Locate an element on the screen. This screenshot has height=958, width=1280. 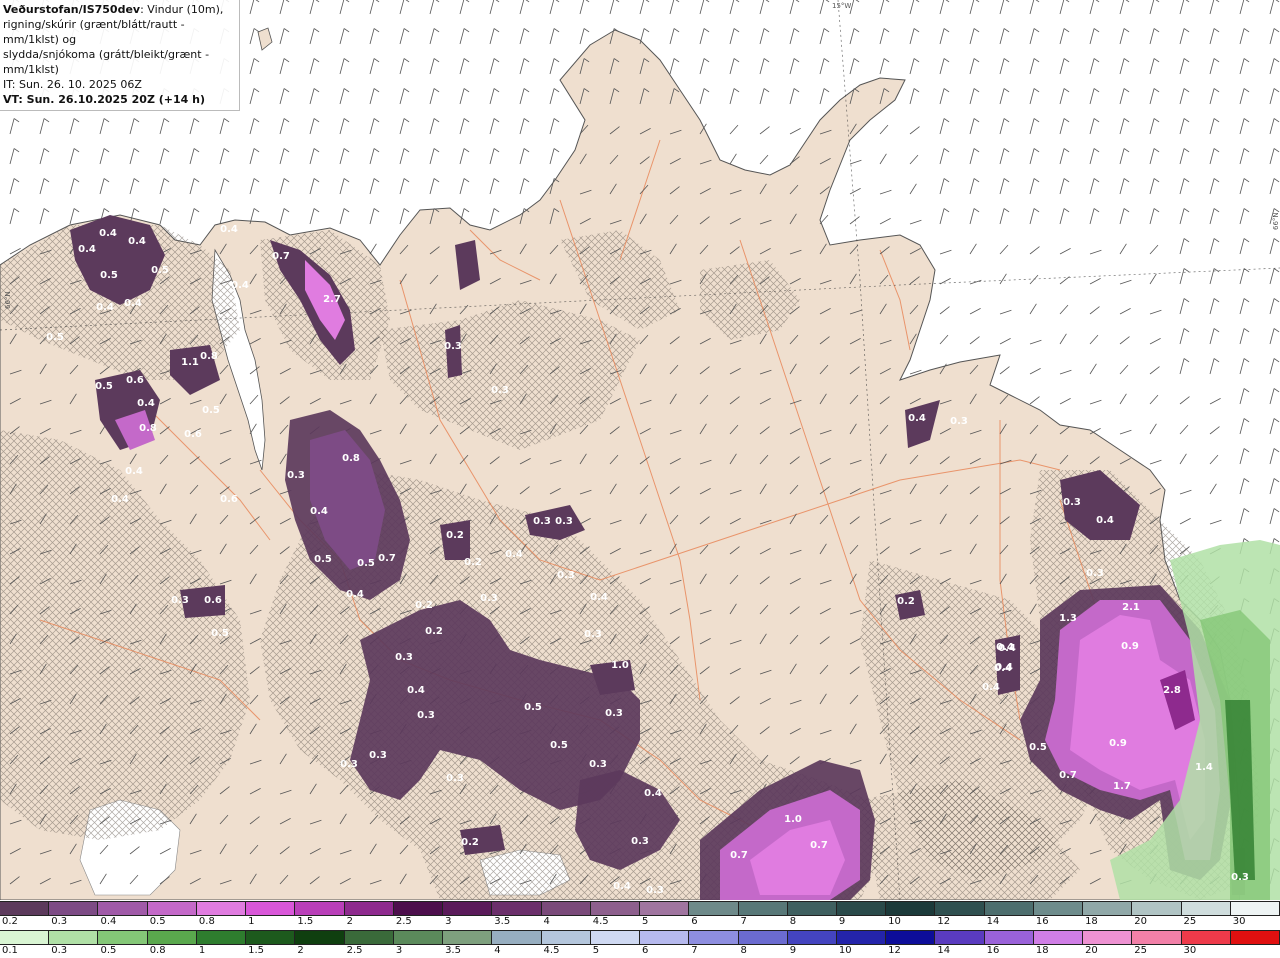
legend-tick-label: 10 is located at coordinates (845, 950).